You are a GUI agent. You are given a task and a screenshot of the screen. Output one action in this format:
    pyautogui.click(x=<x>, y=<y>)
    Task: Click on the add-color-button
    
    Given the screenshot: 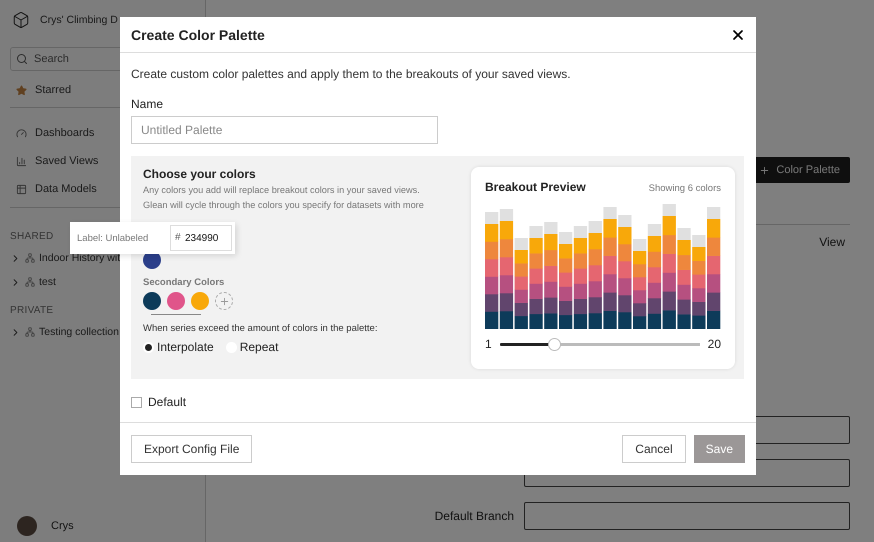 What is the action you would take?
    pyautogui.click(x=224, y=301)
    